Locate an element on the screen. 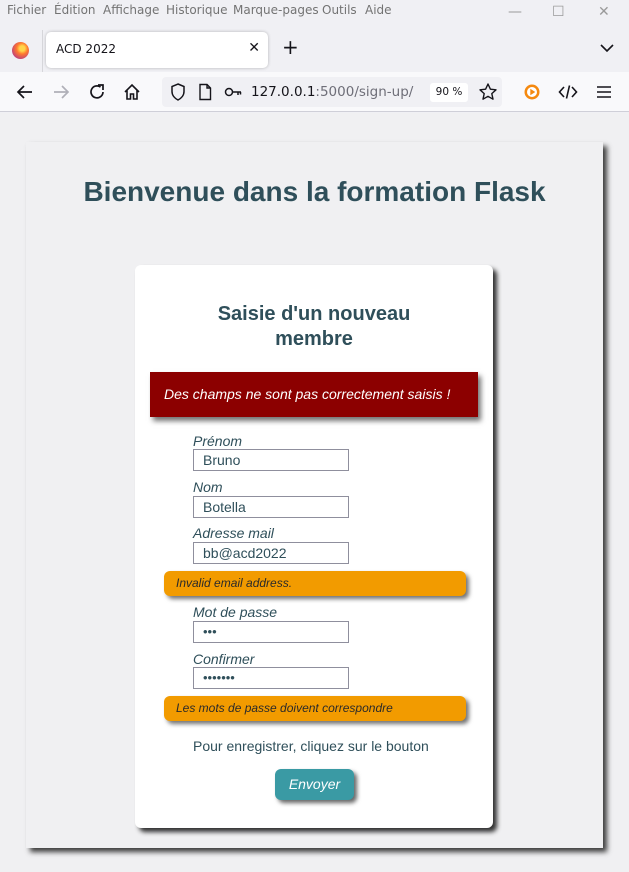 This screenshot has height=872, width=629. tab-close-icon: ✕ is located at coordinates (254, 48).